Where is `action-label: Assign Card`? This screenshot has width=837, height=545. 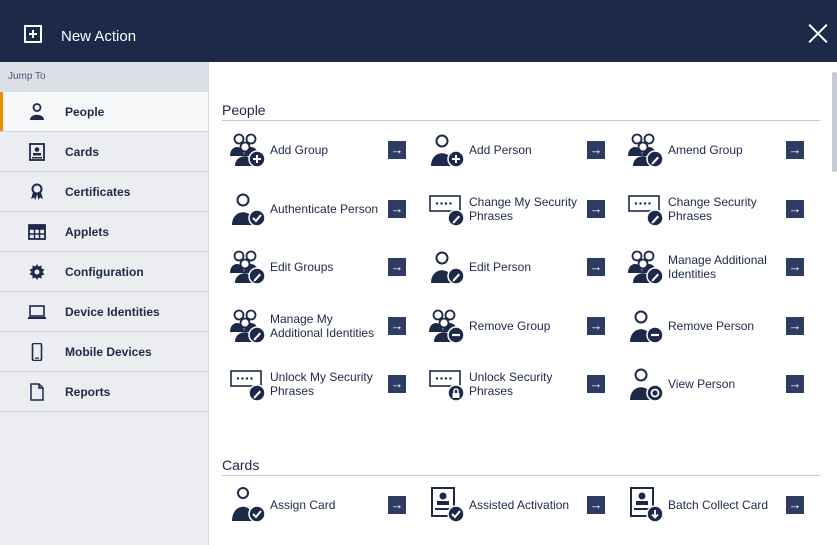
action-label: Assign Card is located at coordinates (303, 505).